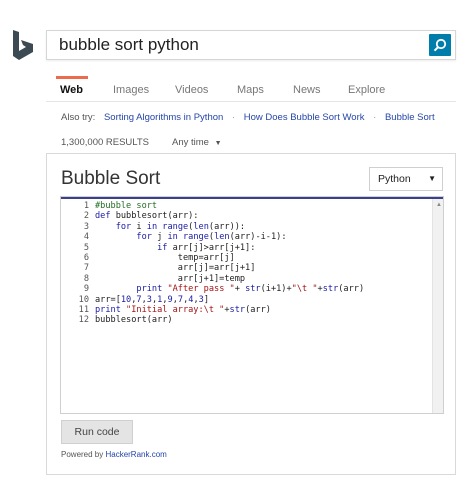  What do you see at coordinates (86, 257) in the screenshot?
I see `line-number: 6` at bounding box center [86, 257].